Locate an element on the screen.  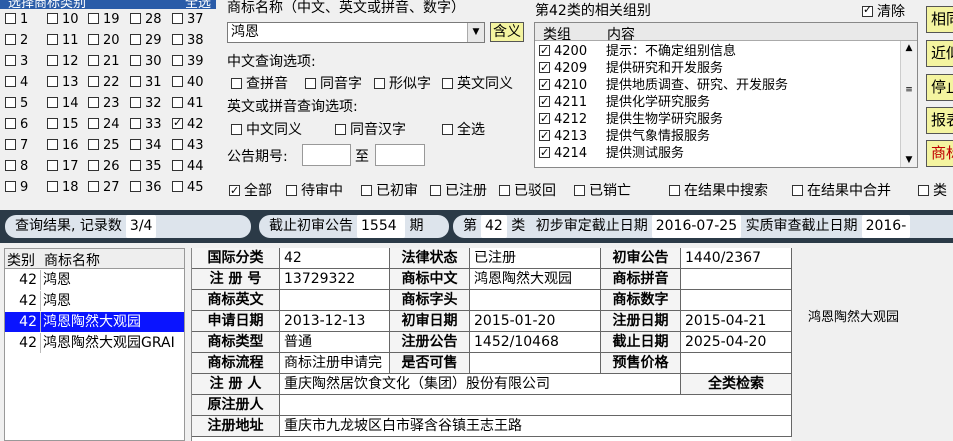
class-checkbox-38: 38 is located at coordinates (188, 41).